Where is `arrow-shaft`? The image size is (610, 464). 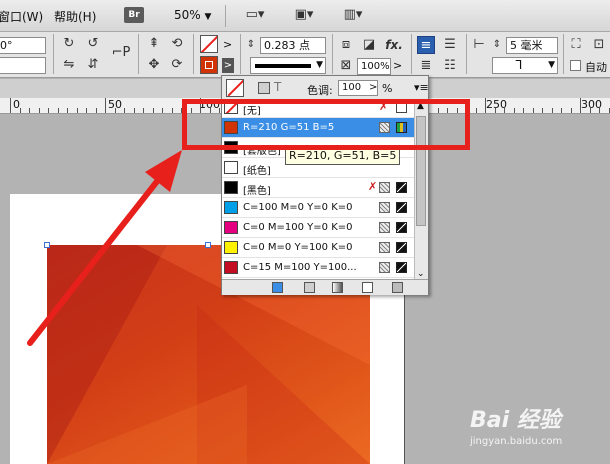
arrow-shaft is located at coordinates (96, 259).